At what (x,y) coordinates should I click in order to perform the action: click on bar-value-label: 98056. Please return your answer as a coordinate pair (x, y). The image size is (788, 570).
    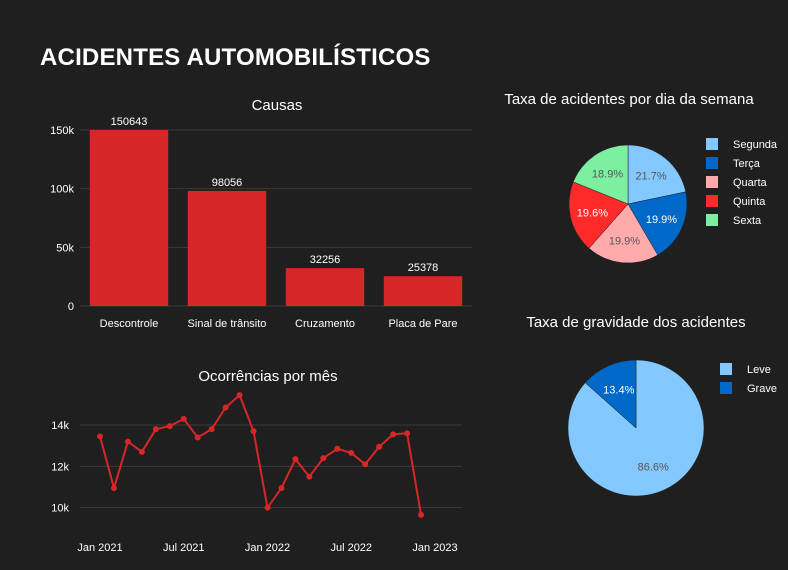
    Looking at the image, I should click on (227, 183).